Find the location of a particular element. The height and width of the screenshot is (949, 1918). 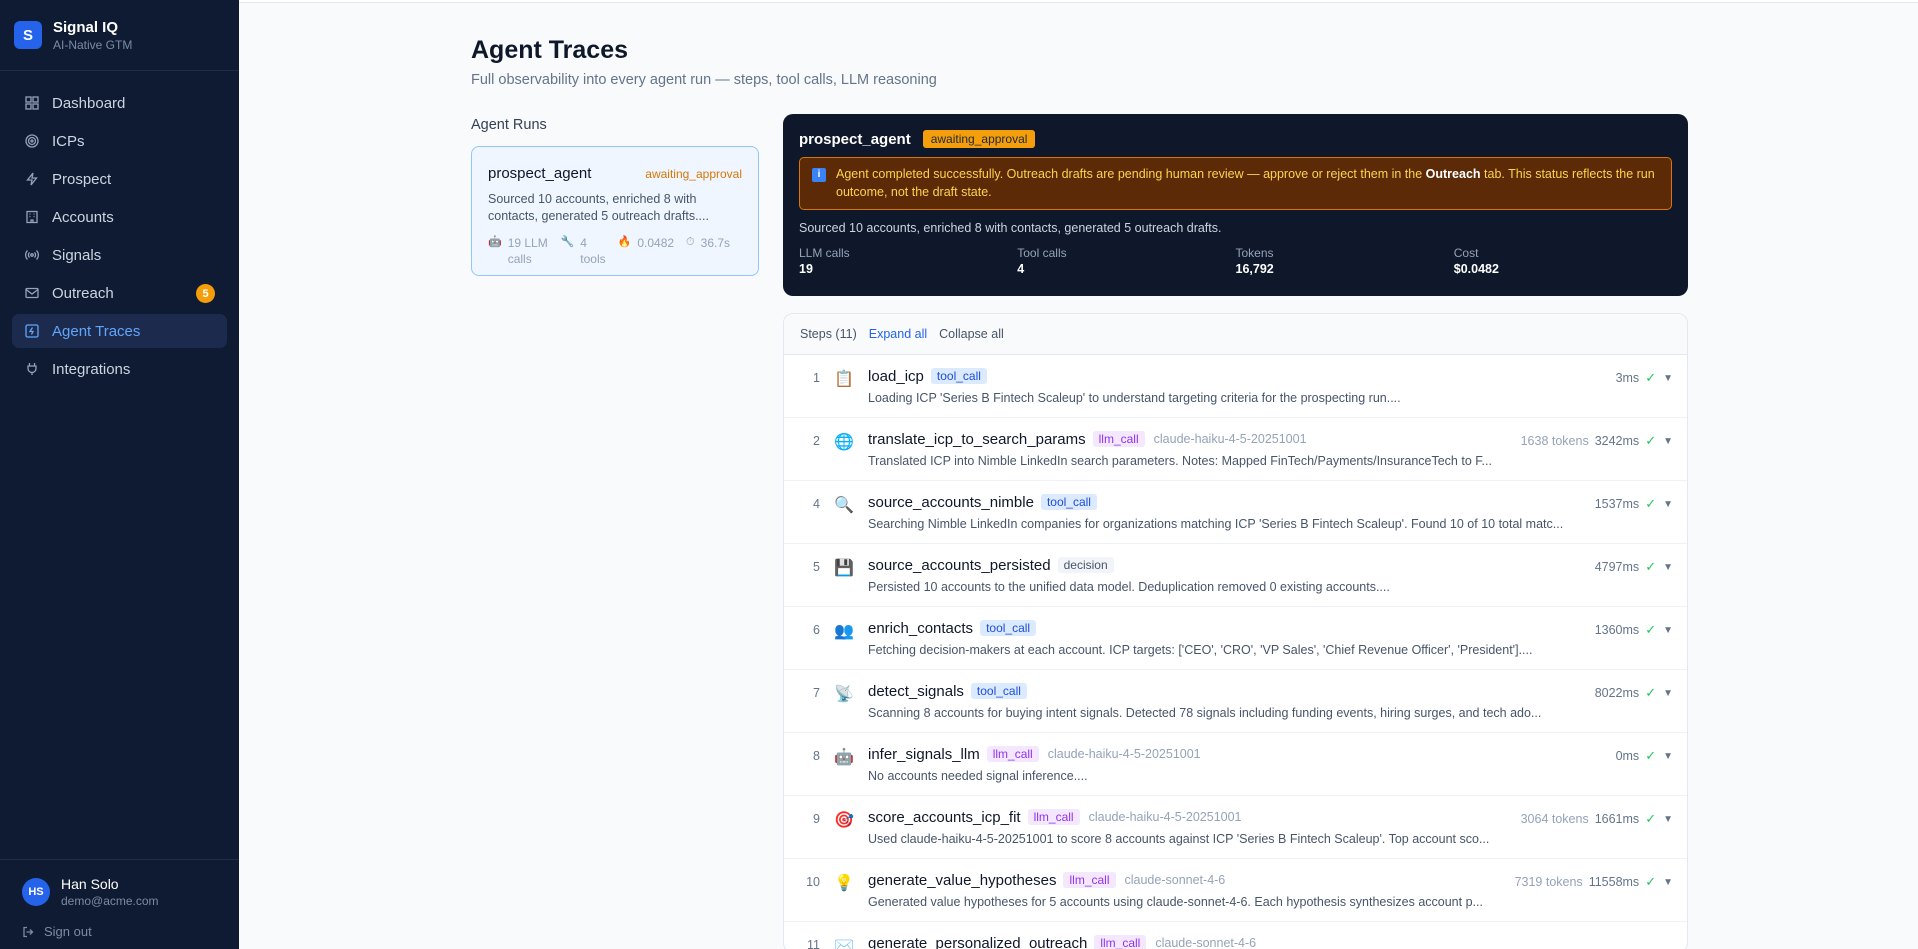

metric-cost: Cost $0.0482 is located at coordinates (1563, 261).